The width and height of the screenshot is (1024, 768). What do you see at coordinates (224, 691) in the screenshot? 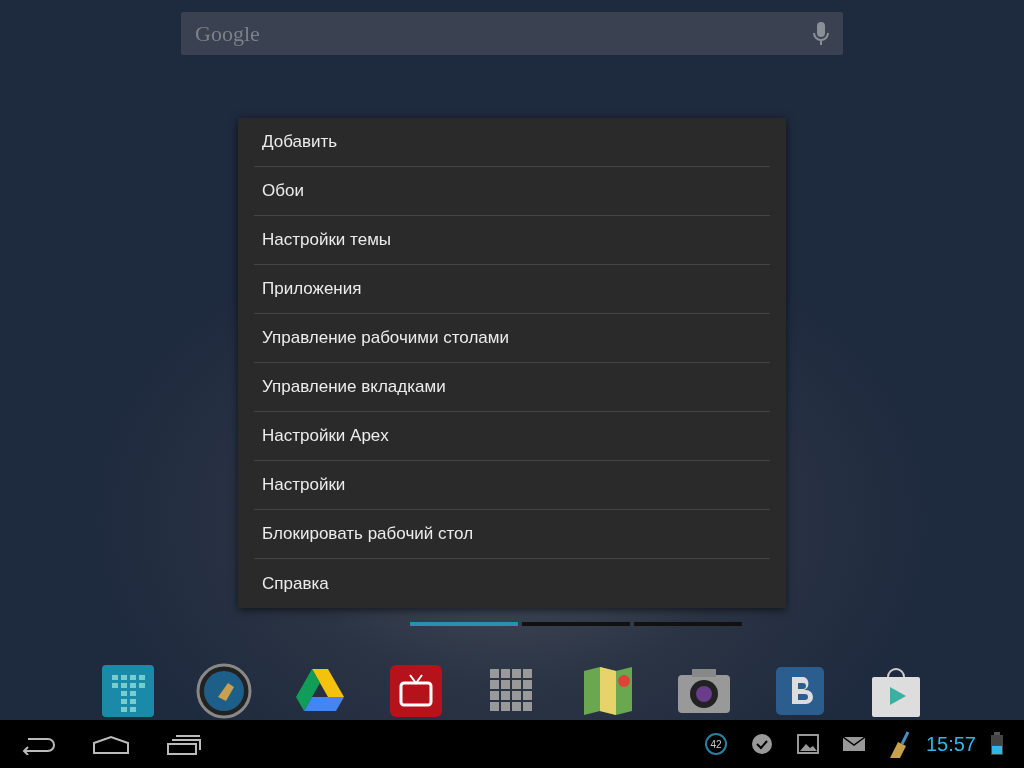
I see `broom-circle-icon` at bounding box center [224, 691].